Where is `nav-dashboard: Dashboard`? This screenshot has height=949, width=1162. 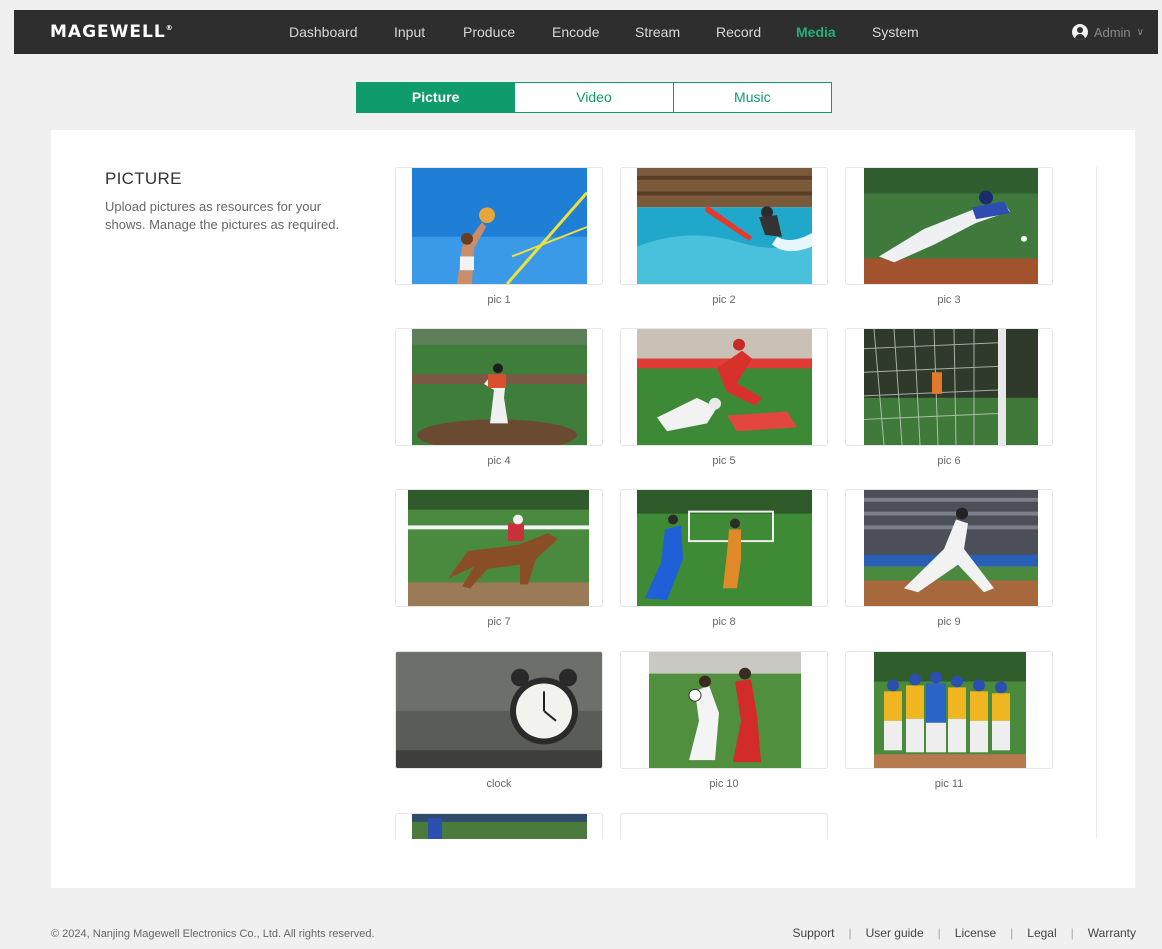
nav-dashboard: Dashboard is located at coordinates (323, 32).